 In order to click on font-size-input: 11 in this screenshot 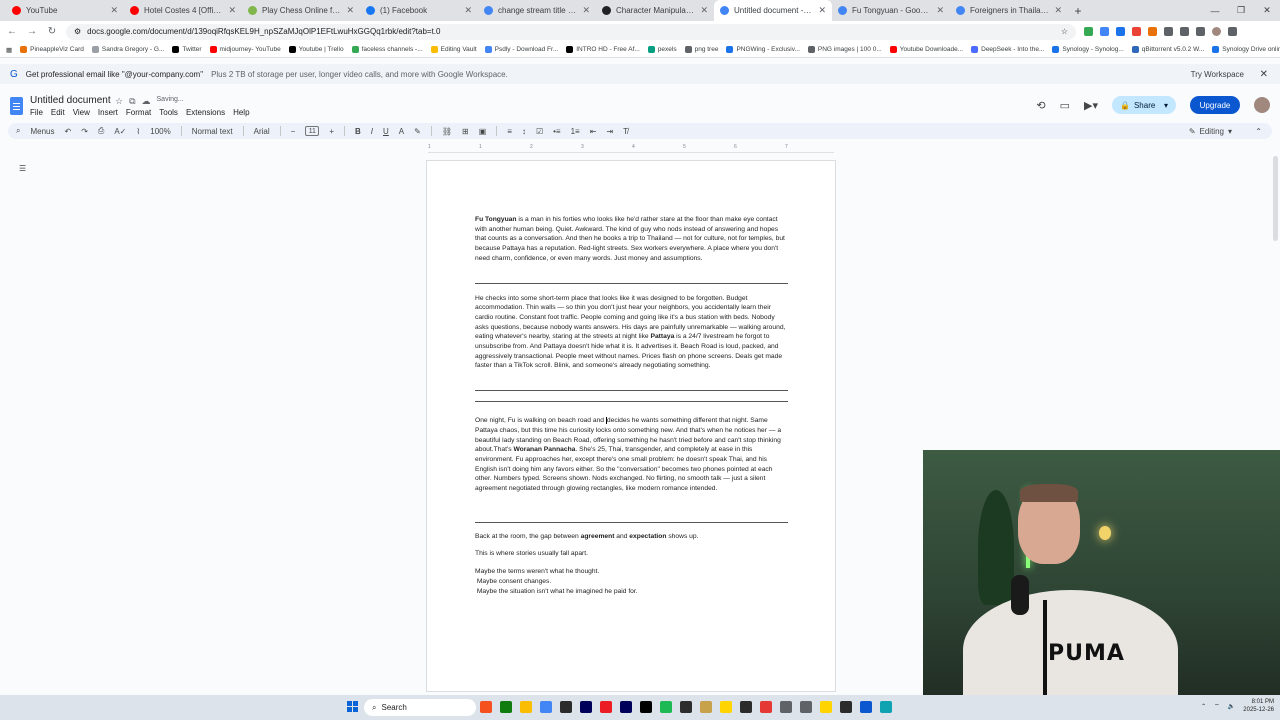, I will do `click(312, 131)`.